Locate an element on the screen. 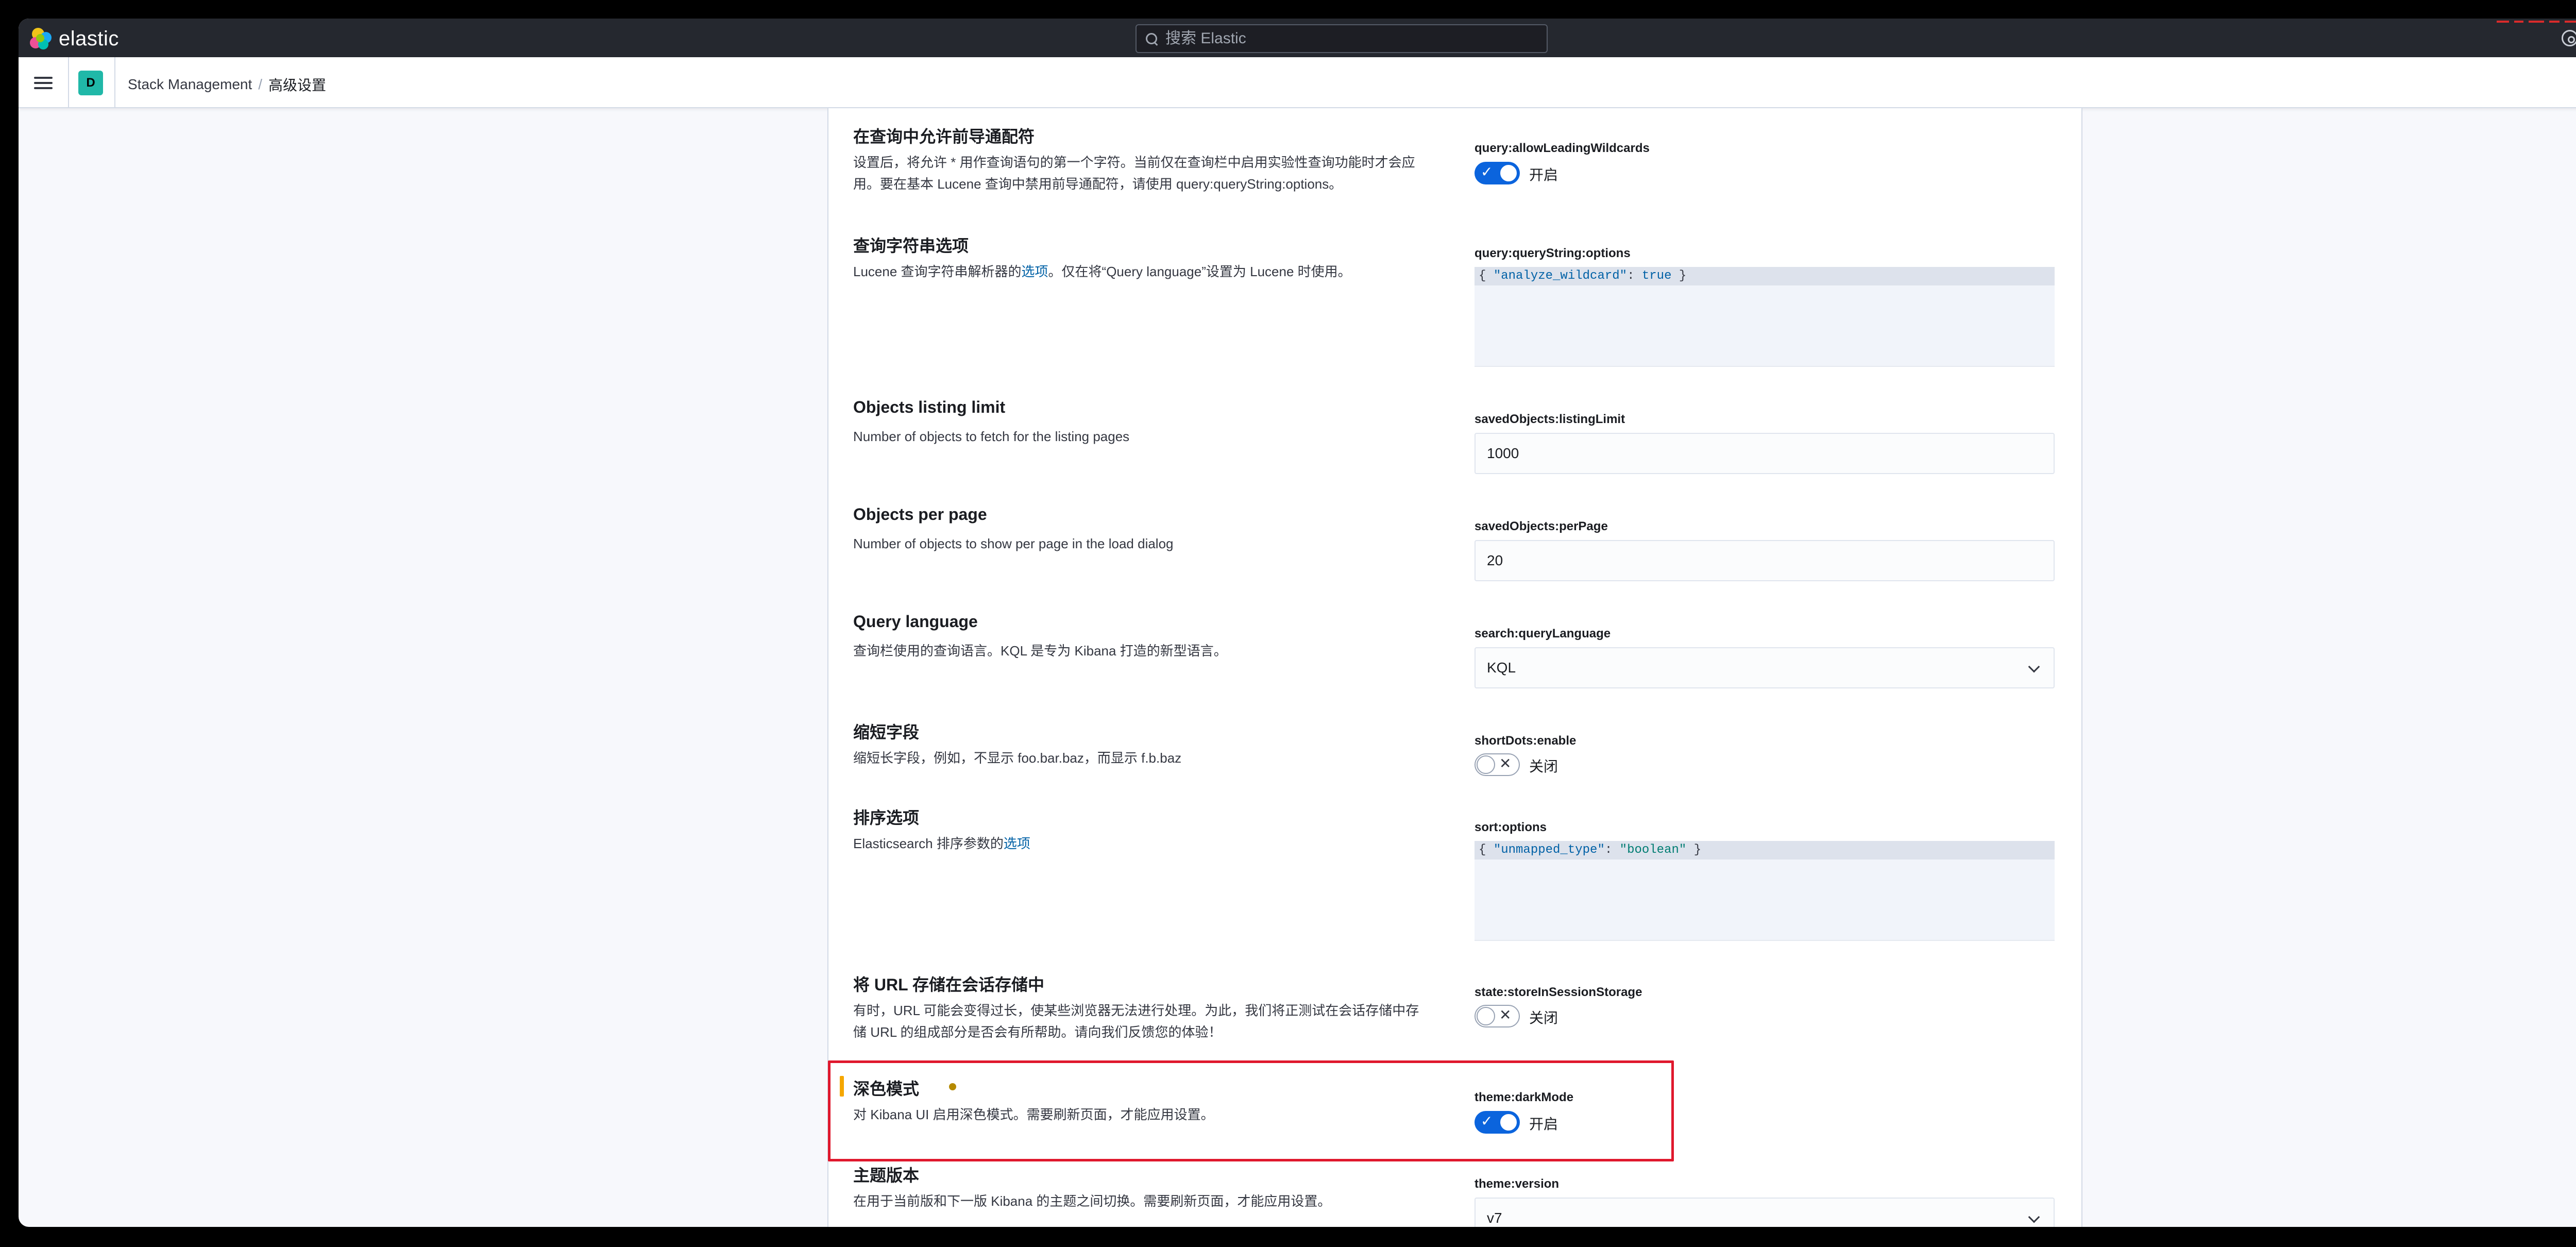 The height and width of the screenshot is (1247, 2576). search-icon is located at coordinates (1151, 38).